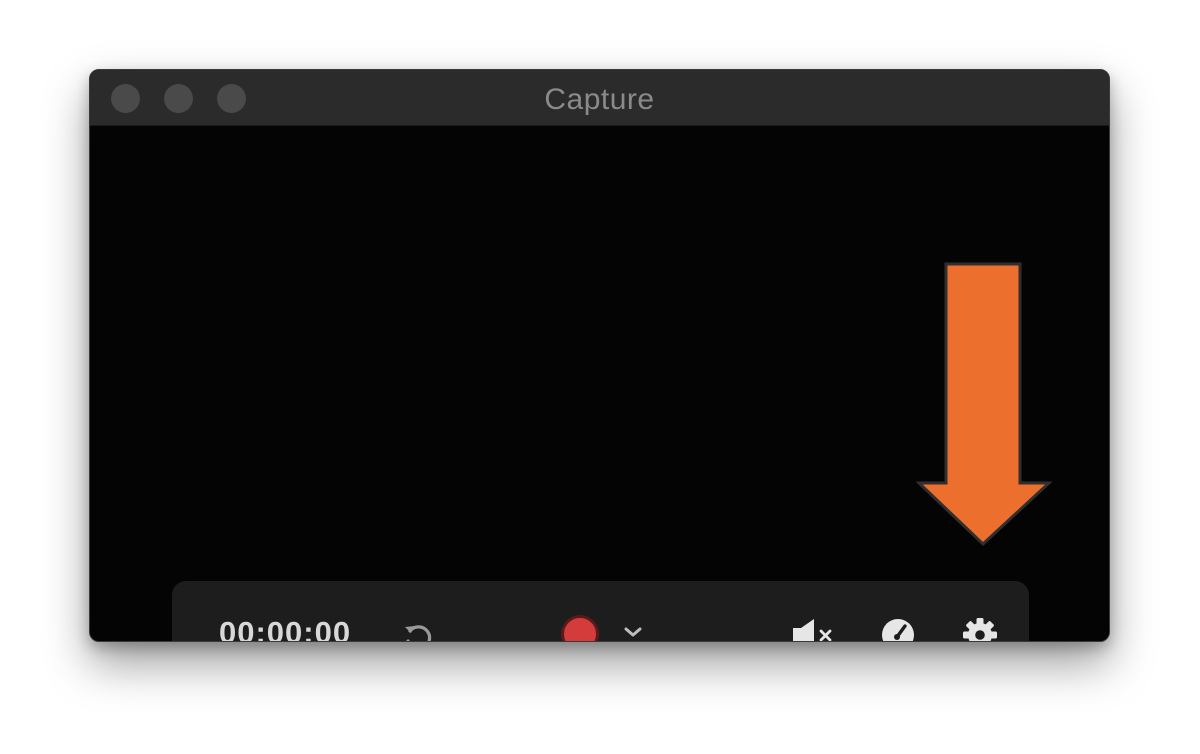  I want to click on settings-button, so click(980, 628).